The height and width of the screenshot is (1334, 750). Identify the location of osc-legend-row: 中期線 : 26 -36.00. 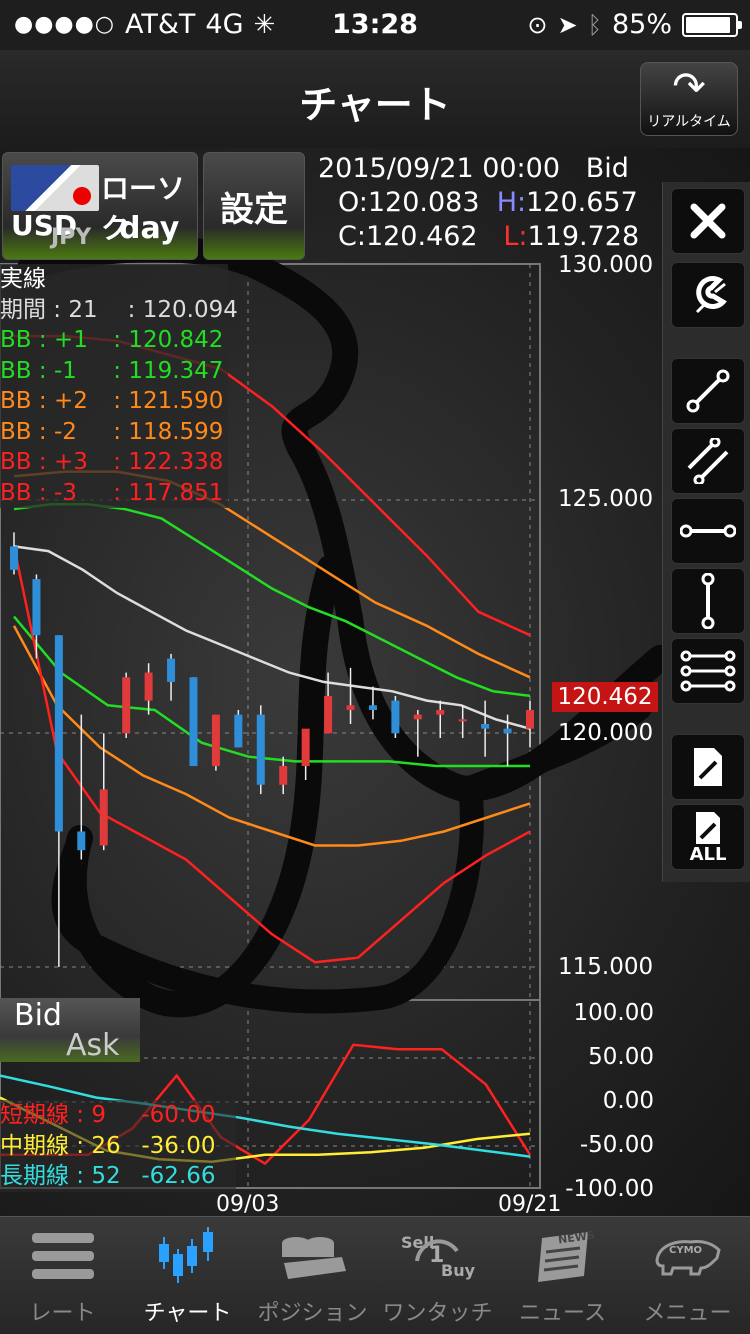
(118, 1146).